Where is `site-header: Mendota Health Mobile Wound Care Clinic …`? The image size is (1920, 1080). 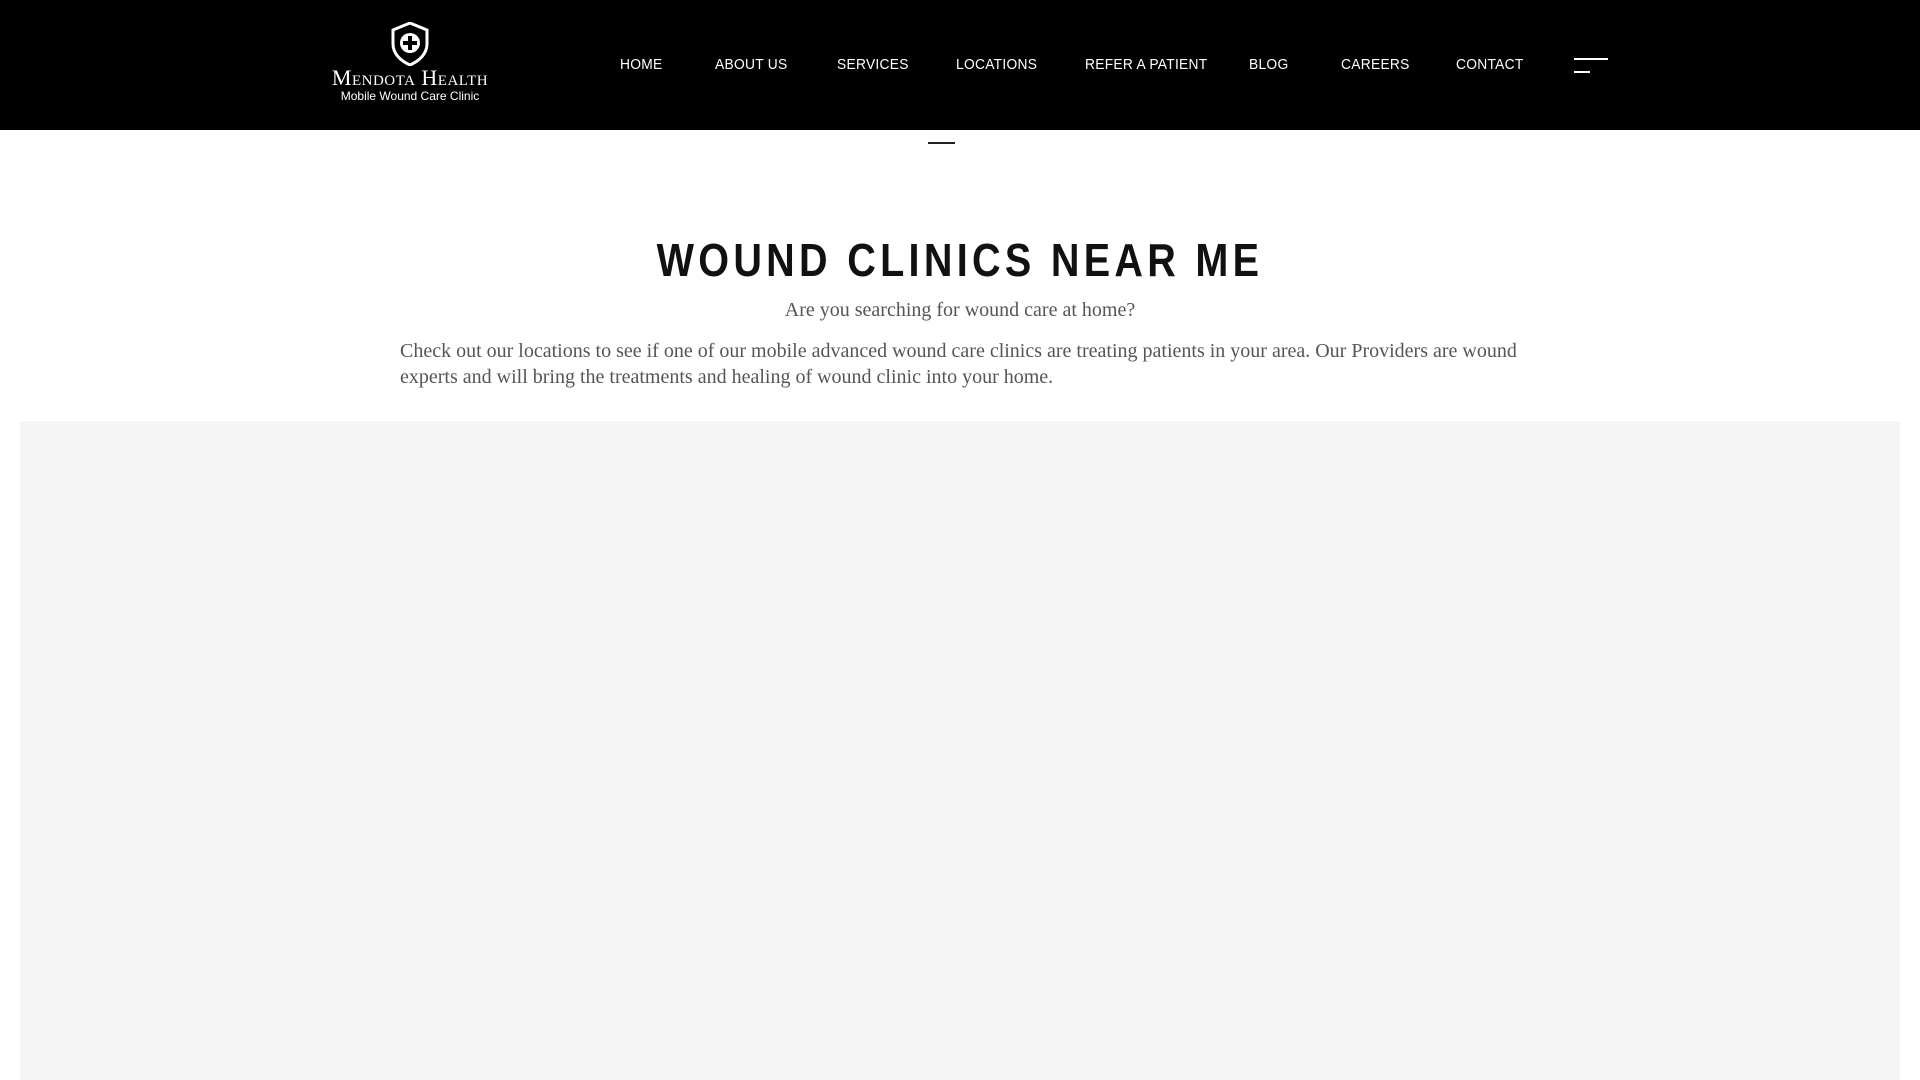
site-header: Mendota Health Mobile Wound Care Clinic … is located at coordinates (960, 65).